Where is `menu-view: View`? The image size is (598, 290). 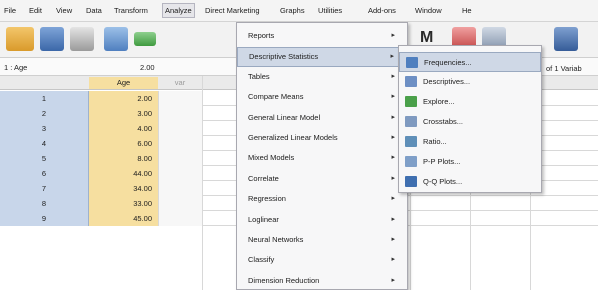
menu-view: View is located at coordinates (64, 10).